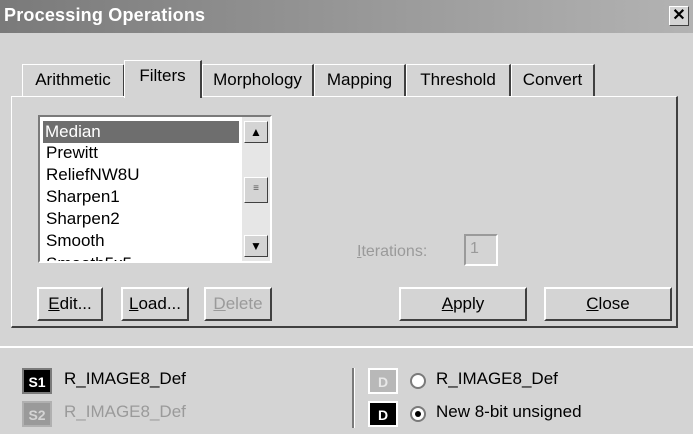  I want to click on tab-mapping: Mapping, so click(360, 80).